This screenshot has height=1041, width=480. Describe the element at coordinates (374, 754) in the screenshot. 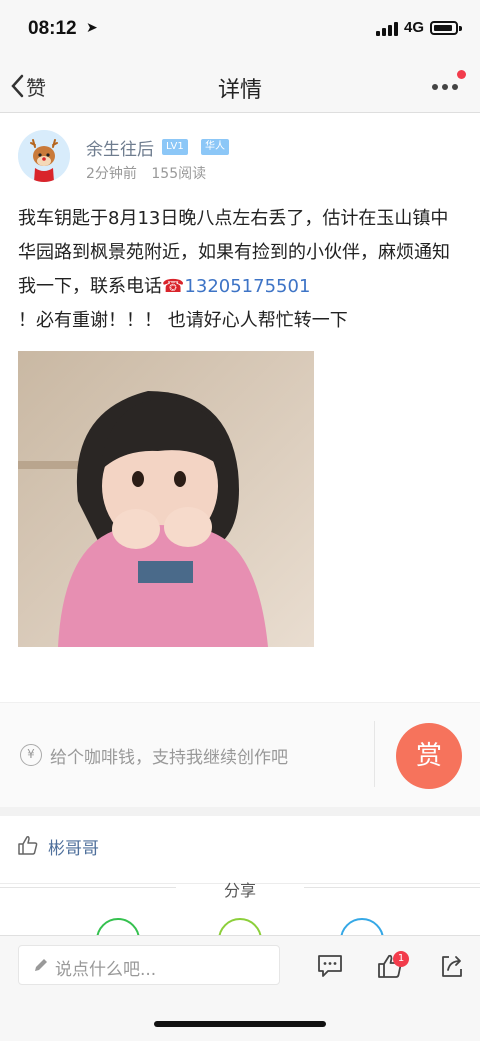

I see `divider-vertical` at that location.